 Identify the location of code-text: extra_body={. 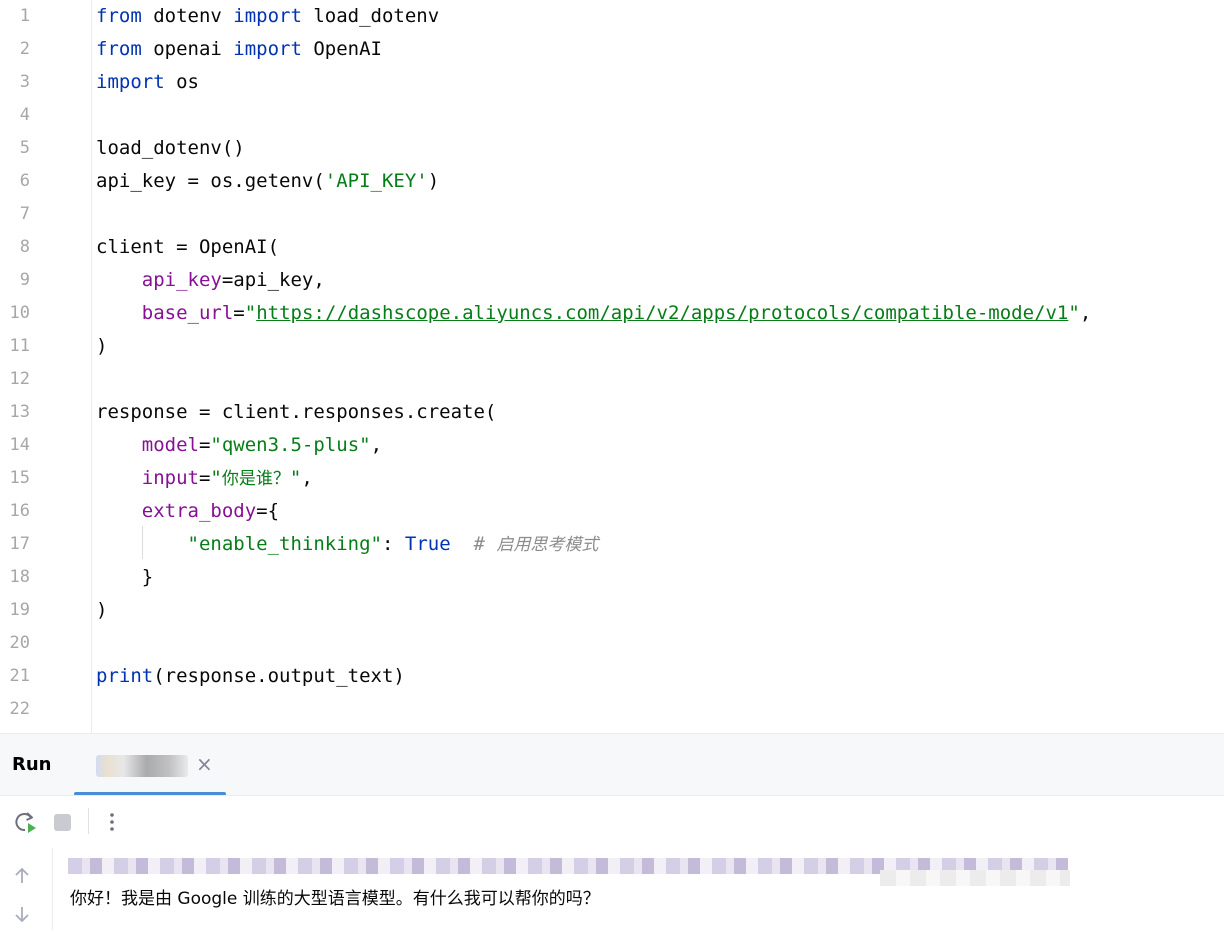
(187, 511).